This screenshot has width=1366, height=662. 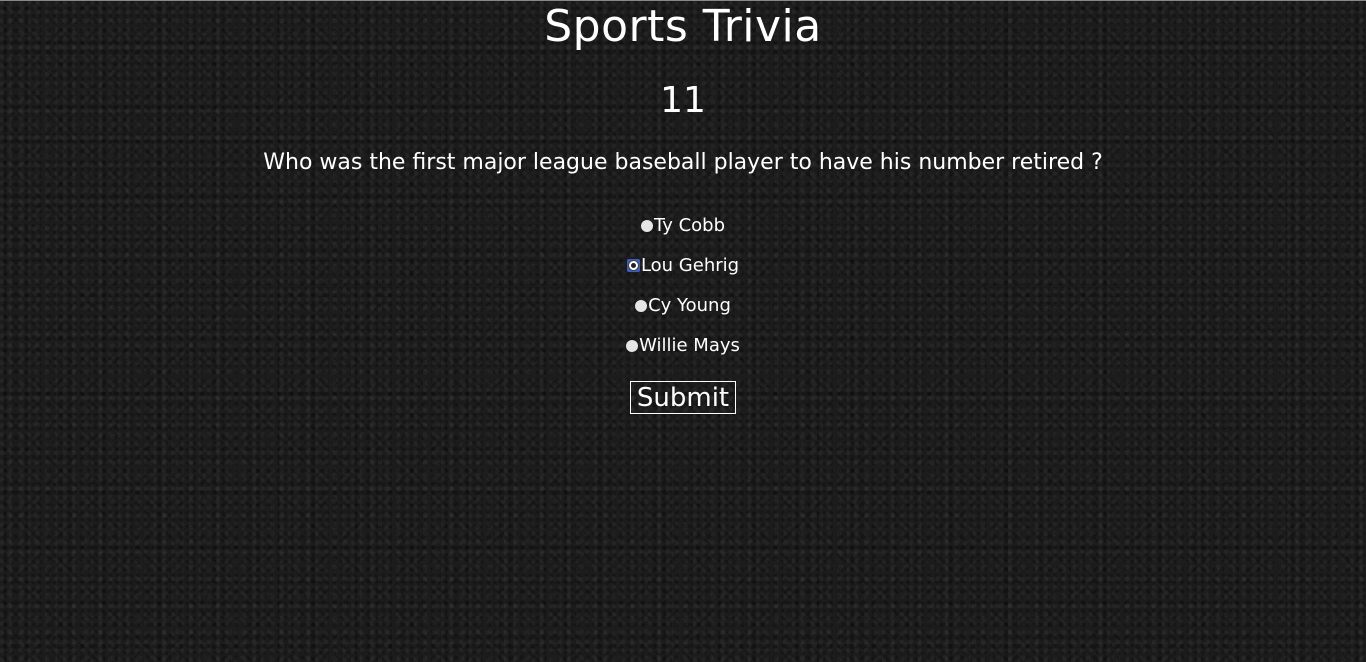 What do you see at coordinates (690, 265) in the screenshot?
I see `answer-option-label: Lou Gehrig` at bounding box center [690, 265].